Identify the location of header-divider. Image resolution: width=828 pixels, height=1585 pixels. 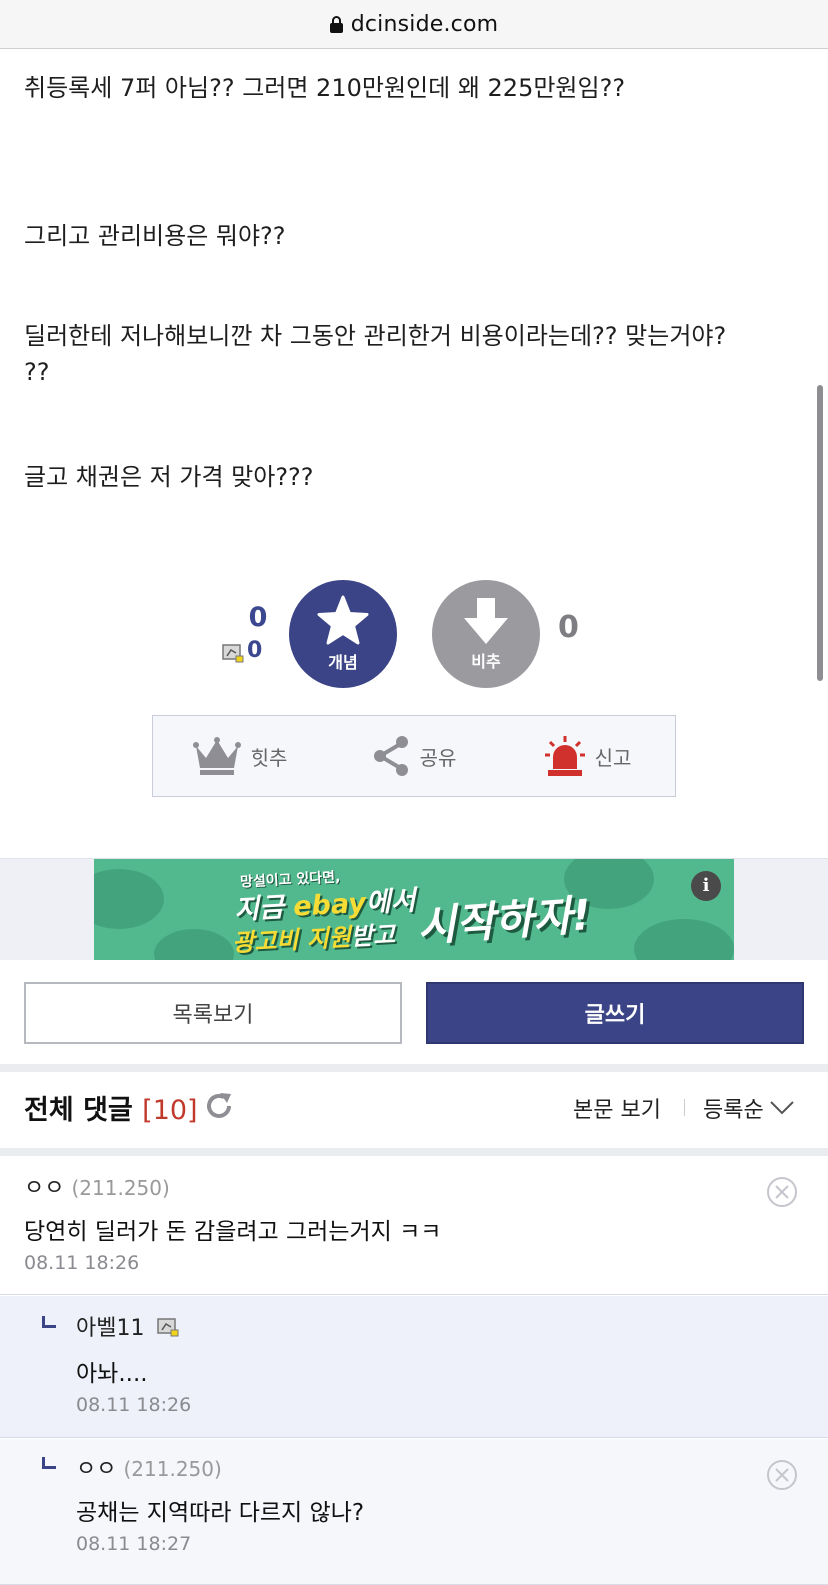
(684, 1107).